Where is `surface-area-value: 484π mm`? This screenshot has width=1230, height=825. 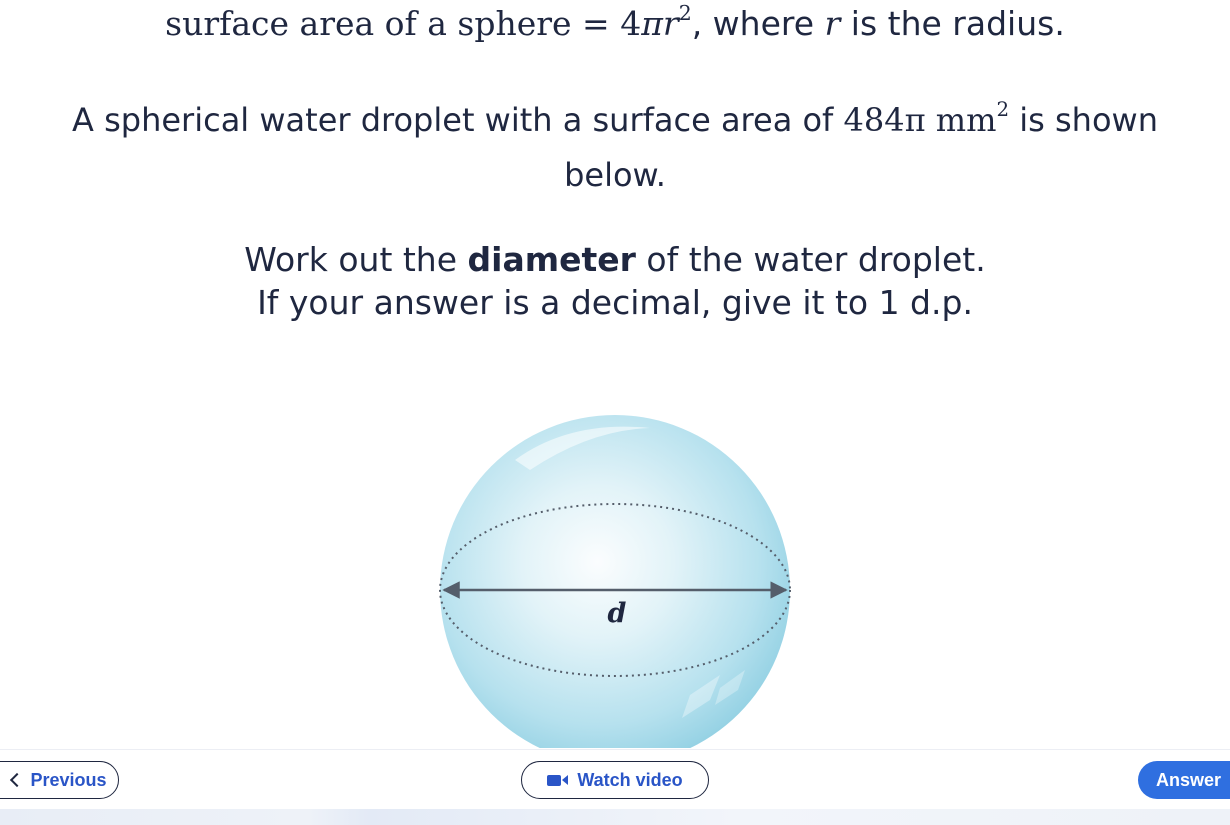 surface-area-value: 484π mm is located at coordinates (920, 120).